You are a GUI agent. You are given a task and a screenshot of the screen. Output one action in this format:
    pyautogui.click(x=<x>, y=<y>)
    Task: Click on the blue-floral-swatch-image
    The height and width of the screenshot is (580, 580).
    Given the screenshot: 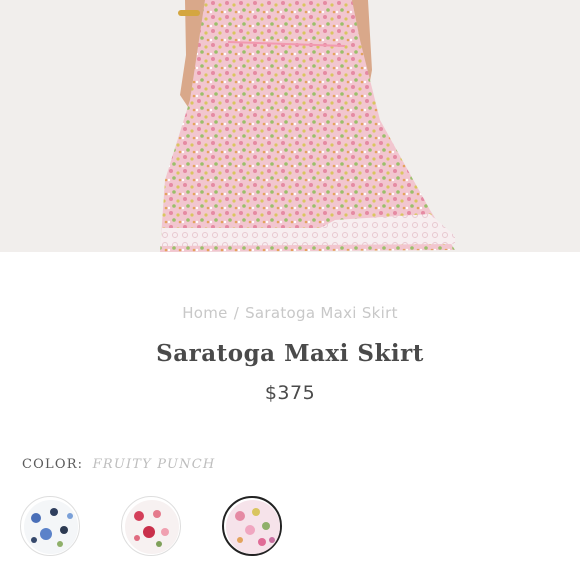 What is the action you would take?
    pyautogui.click(x=51, y=527)
    